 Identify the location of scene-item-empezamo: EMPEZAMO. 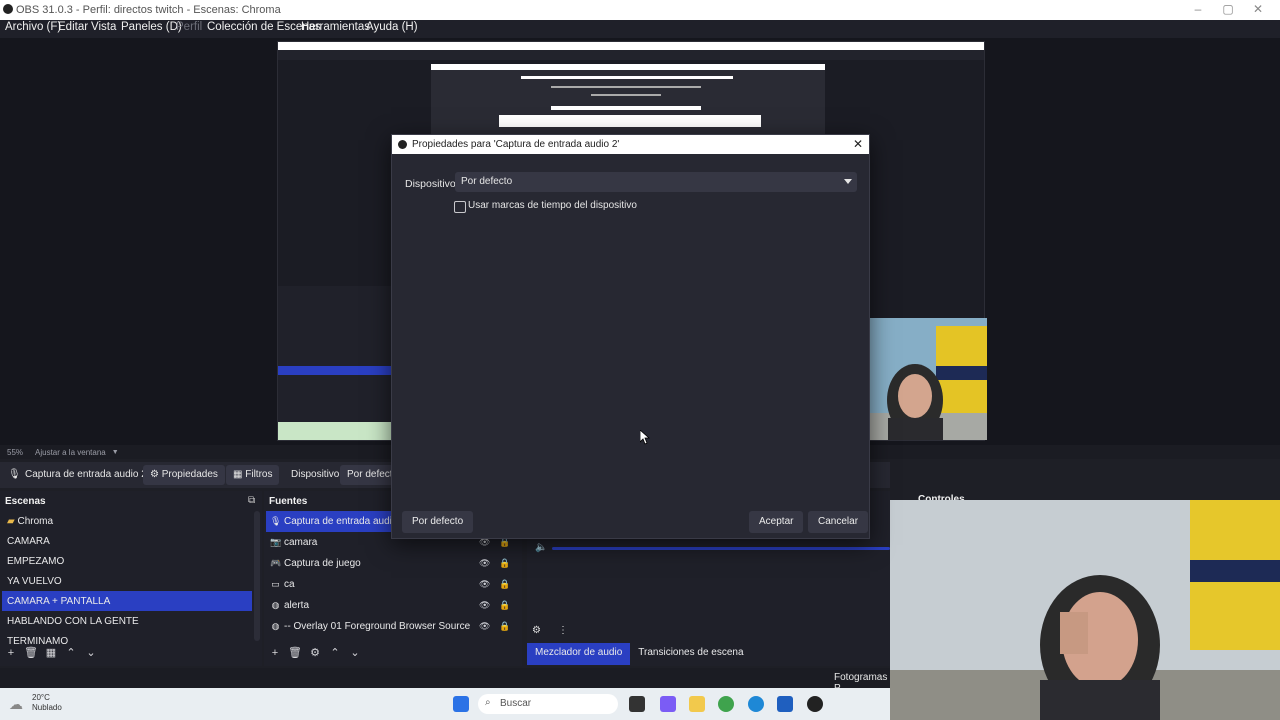
(127, 561).